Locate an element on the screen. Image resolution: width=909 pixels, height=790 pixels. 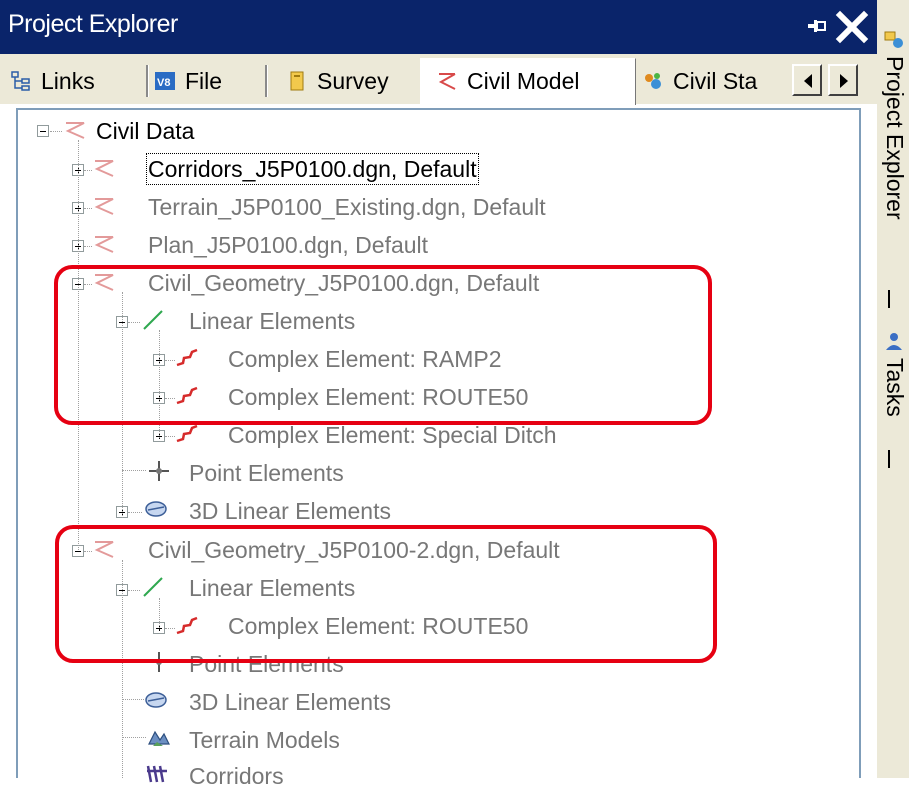
links-icon is located at coordinates (20, 81).